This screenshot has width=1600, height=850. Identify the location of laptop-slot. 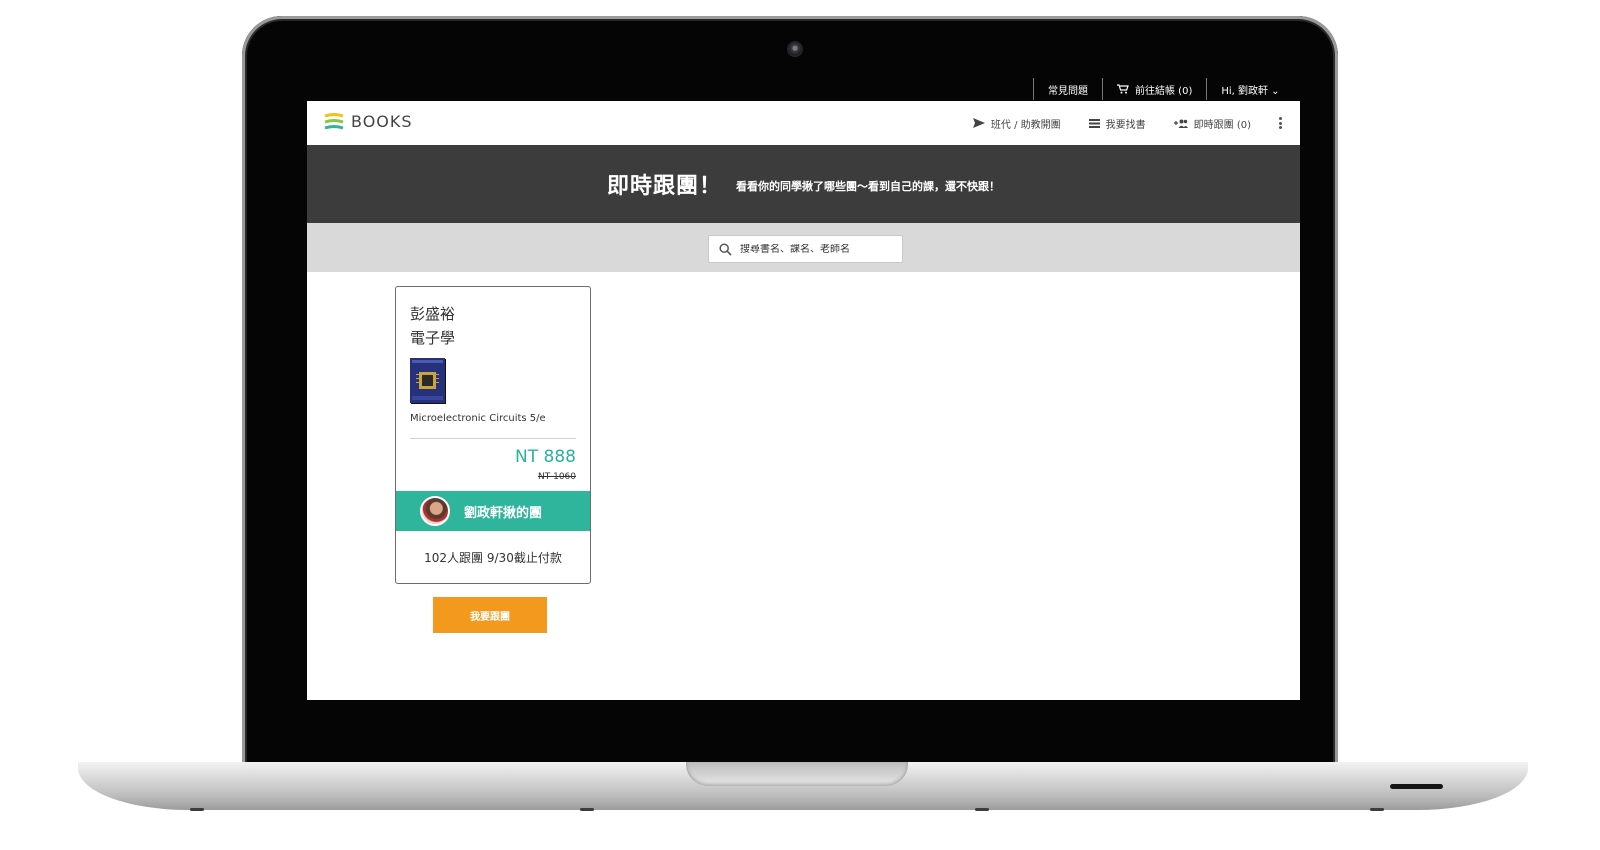
(1416, 786).